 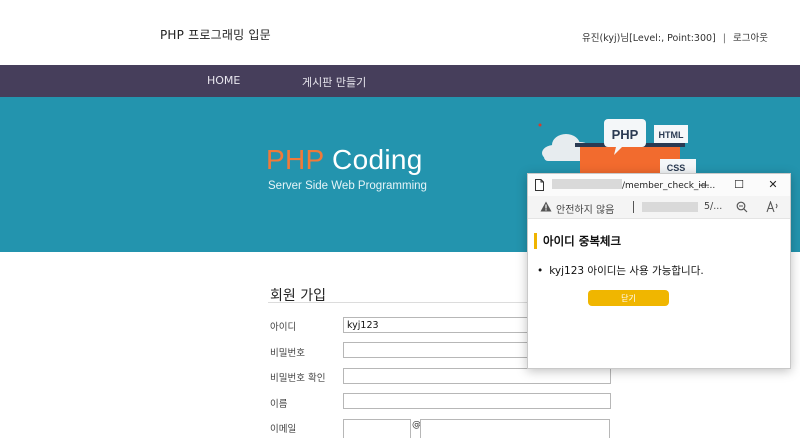 I want to click on logout-link: 로그아웃, so click(x=750, y=38).